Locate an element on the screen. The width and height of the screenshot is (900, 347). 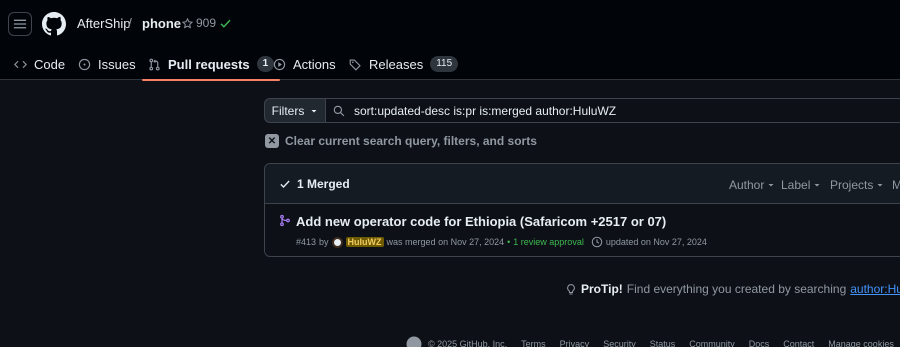
tab-issues: Issues is located at coordinates (107, 64).